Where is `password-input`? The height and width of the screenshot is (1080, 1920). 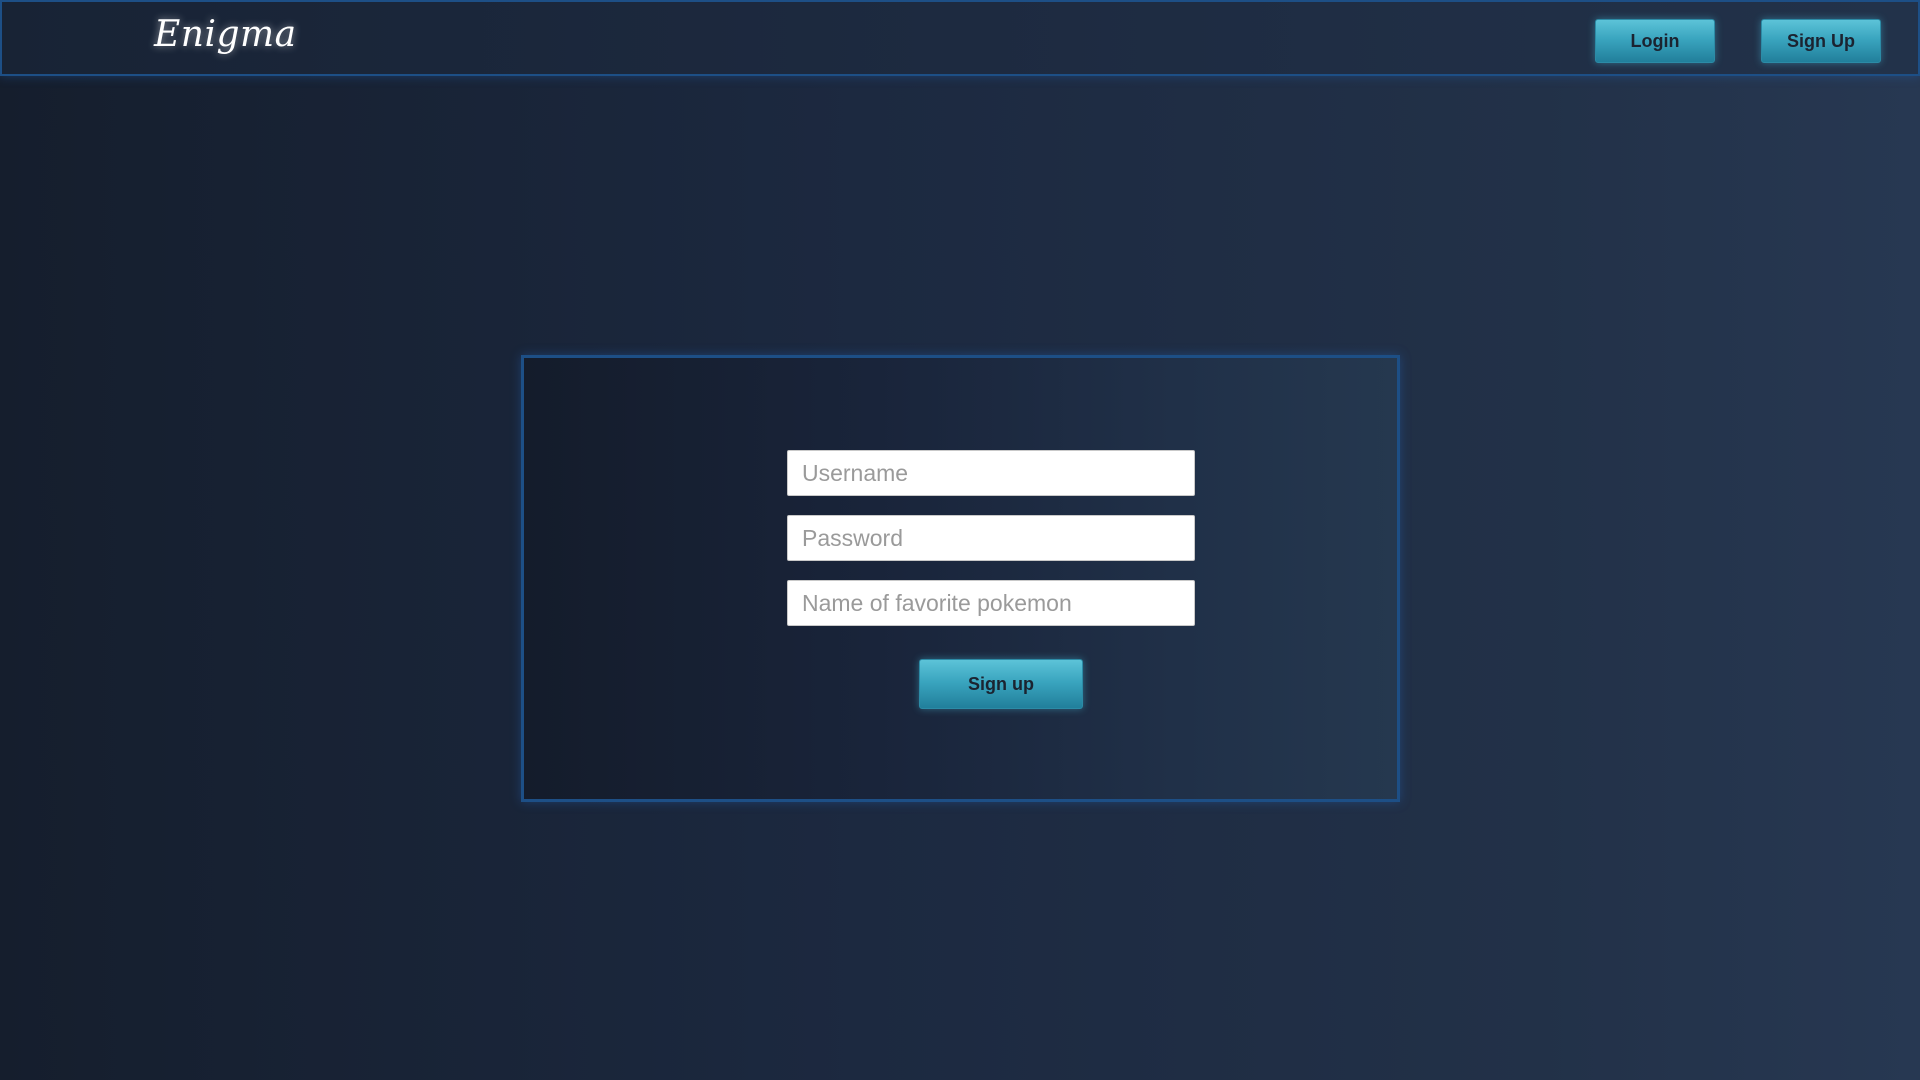 password-input is located at coordinates (991, 538).